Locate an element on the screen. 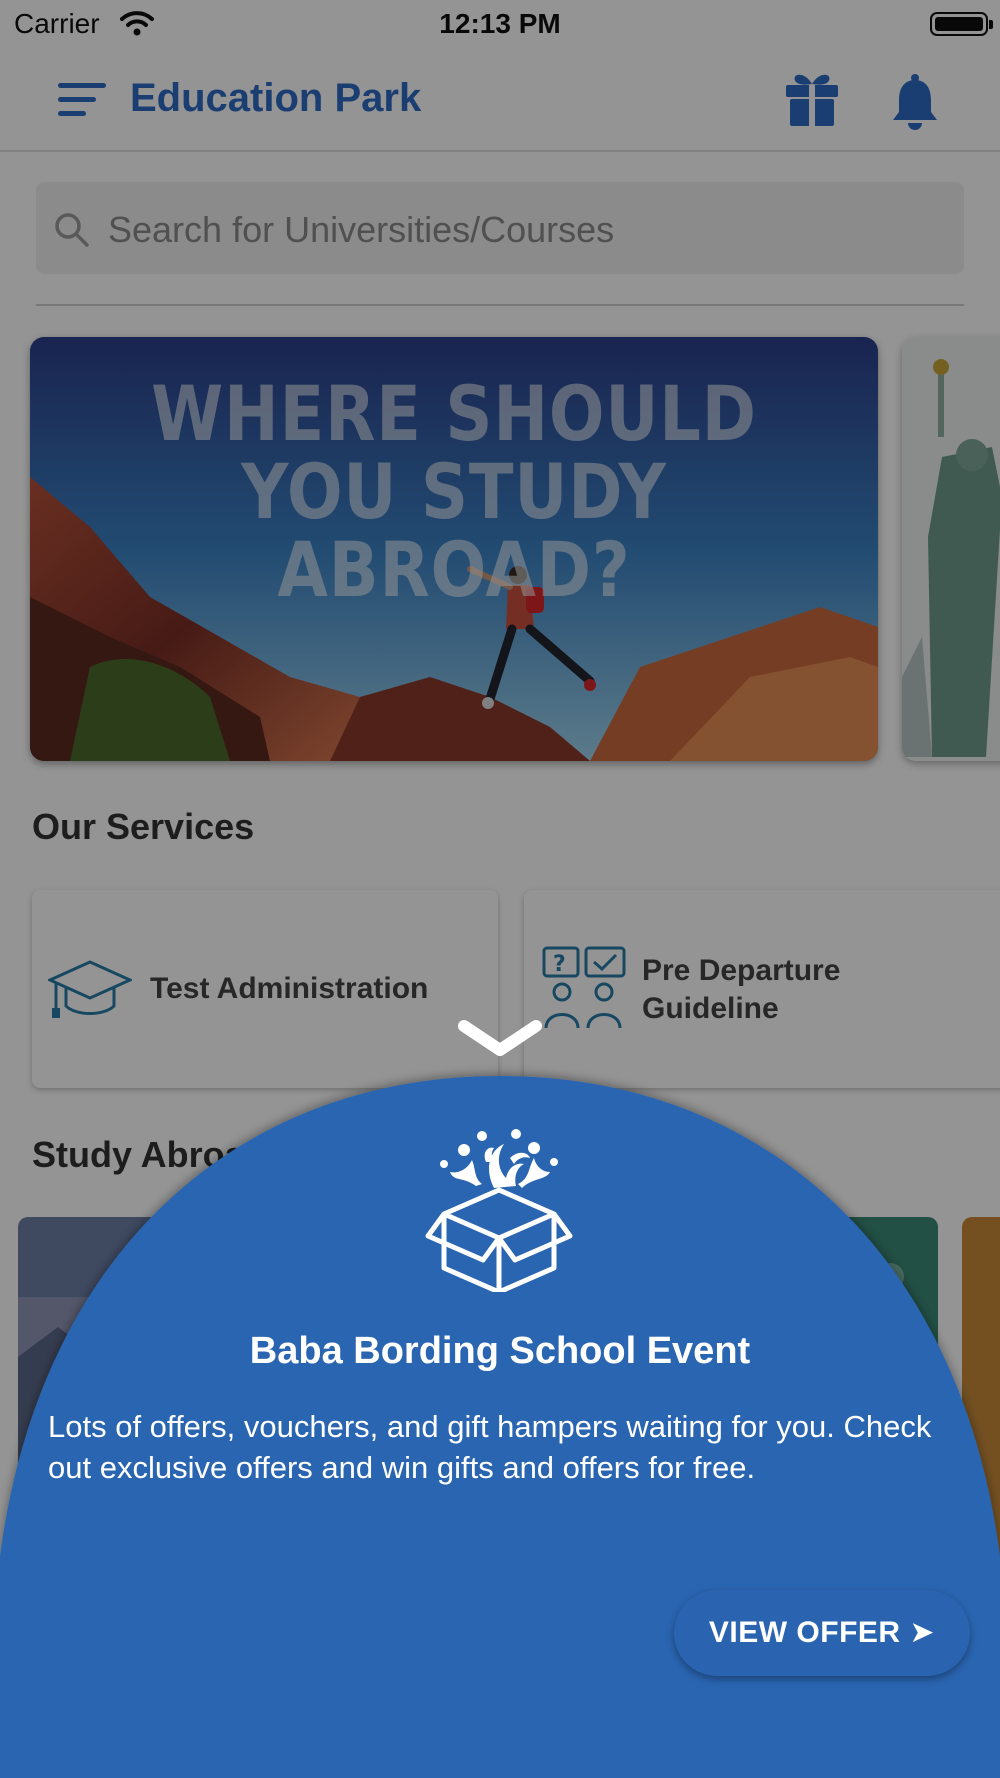 Image resolution: width=1000 pixels, height=1778 pixels. view-offer-button: VIEW OFFER ➤ is located at coordinates (822, 1633).